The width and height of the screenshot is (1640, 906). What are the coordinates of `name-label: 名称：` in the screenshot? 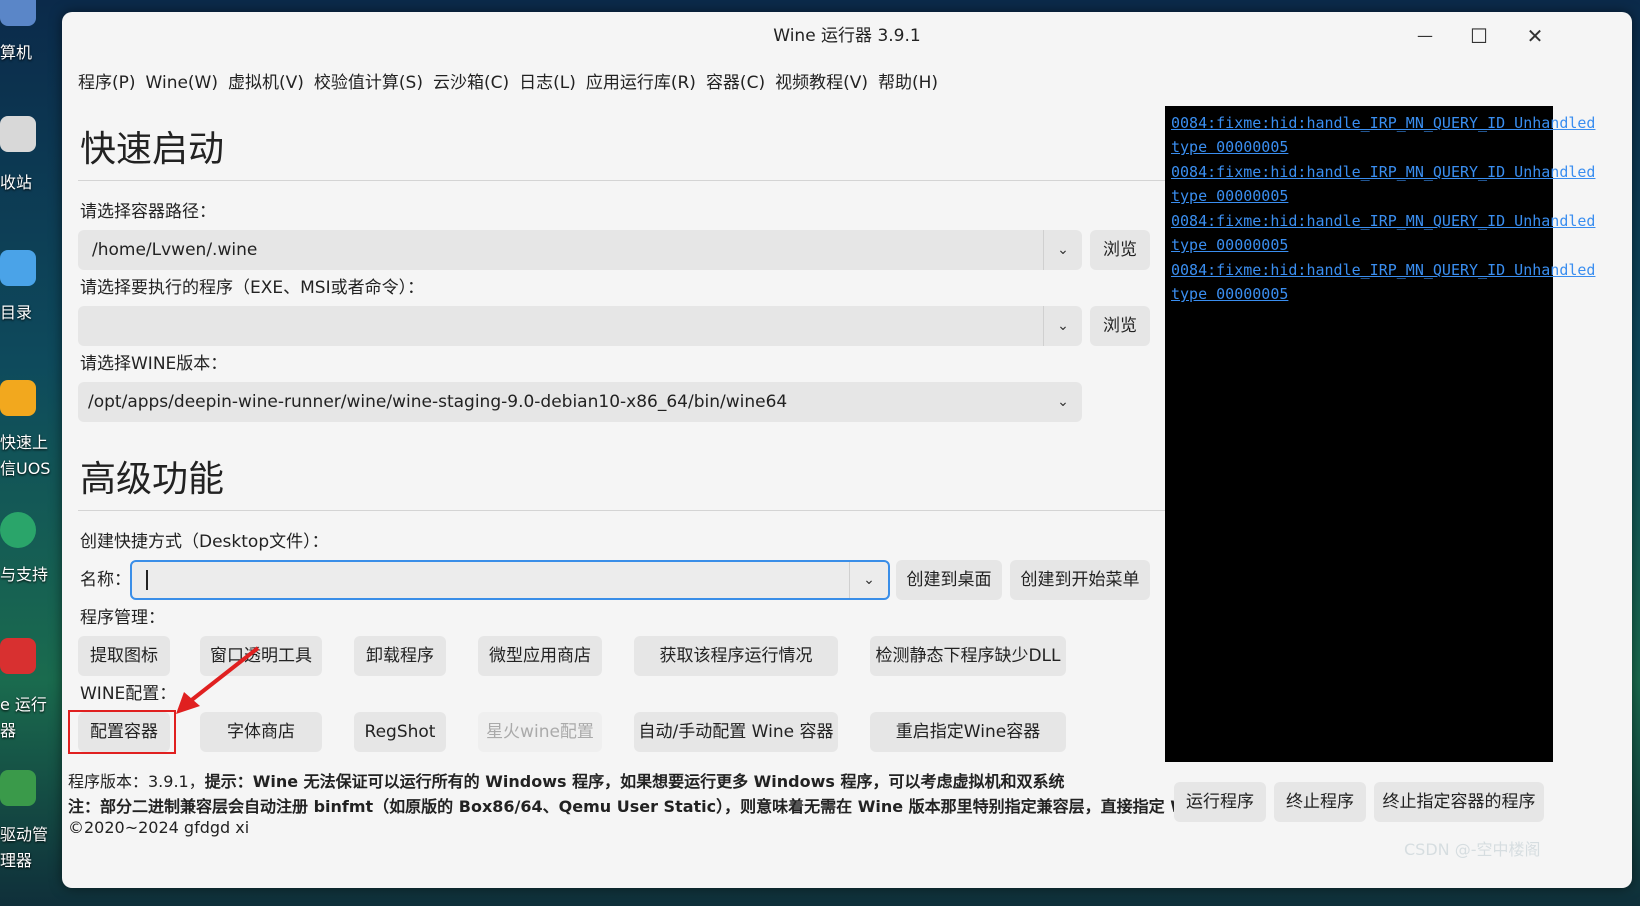 It's located at (105, 580).